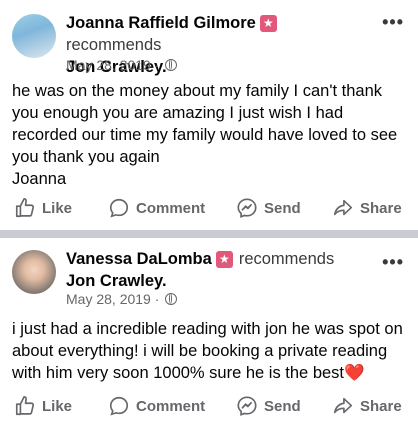  Describe the element at coordinates (161, 23) in the screenshot. I see `author-name: Joanna Raffield Gilmore` at that location.